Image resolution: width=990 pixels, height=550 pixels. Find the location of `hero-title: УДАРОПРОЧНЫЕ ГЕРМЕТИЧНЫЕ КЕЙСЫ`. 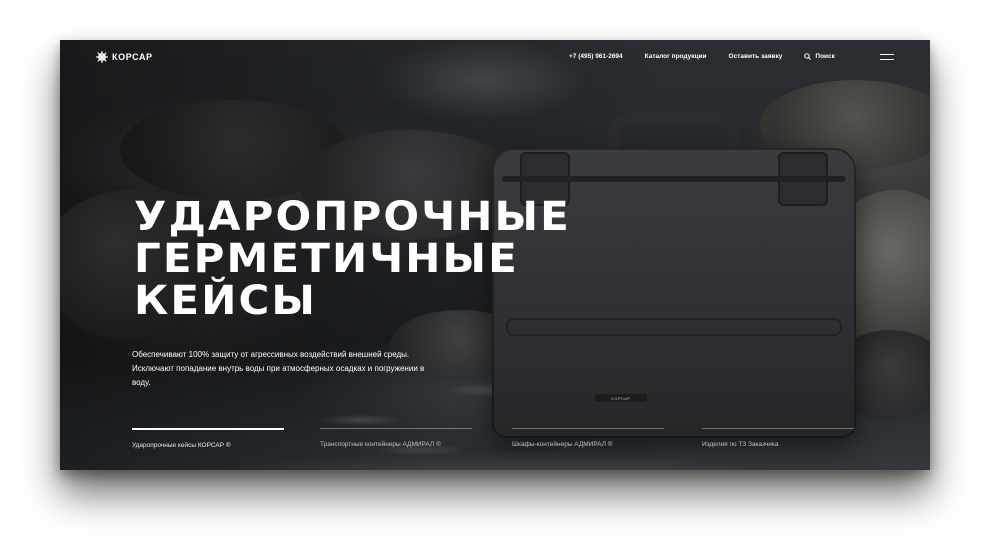

hero-title: УДАРОПРОЧНЫЕ ГЕРМЕТИЧНЫЕ КЕЙСЫ is located at coordinates (352, 259).